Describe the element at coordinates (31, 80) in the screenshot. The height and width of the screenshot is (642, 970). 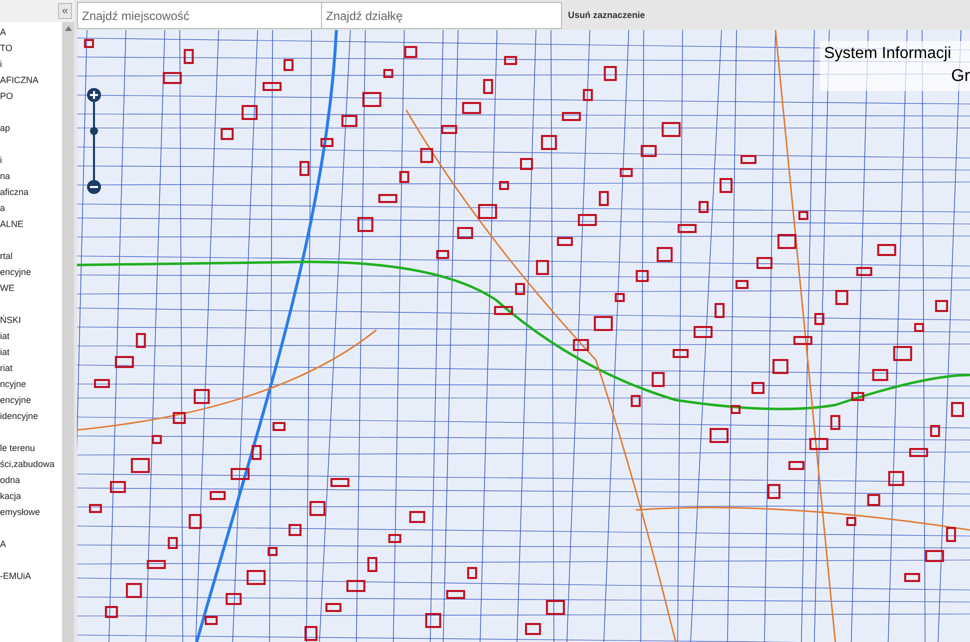
I see `layer-label: AFICZNA` at that location.